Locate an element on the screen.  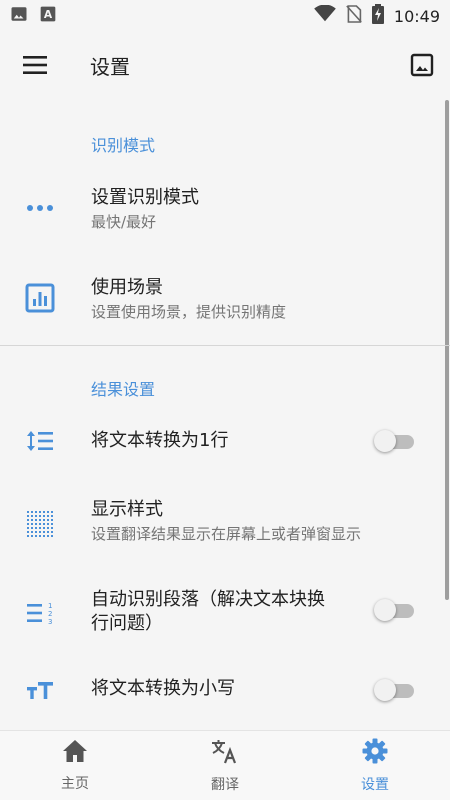
lowercase-switch is located at coordinates (395, 690).